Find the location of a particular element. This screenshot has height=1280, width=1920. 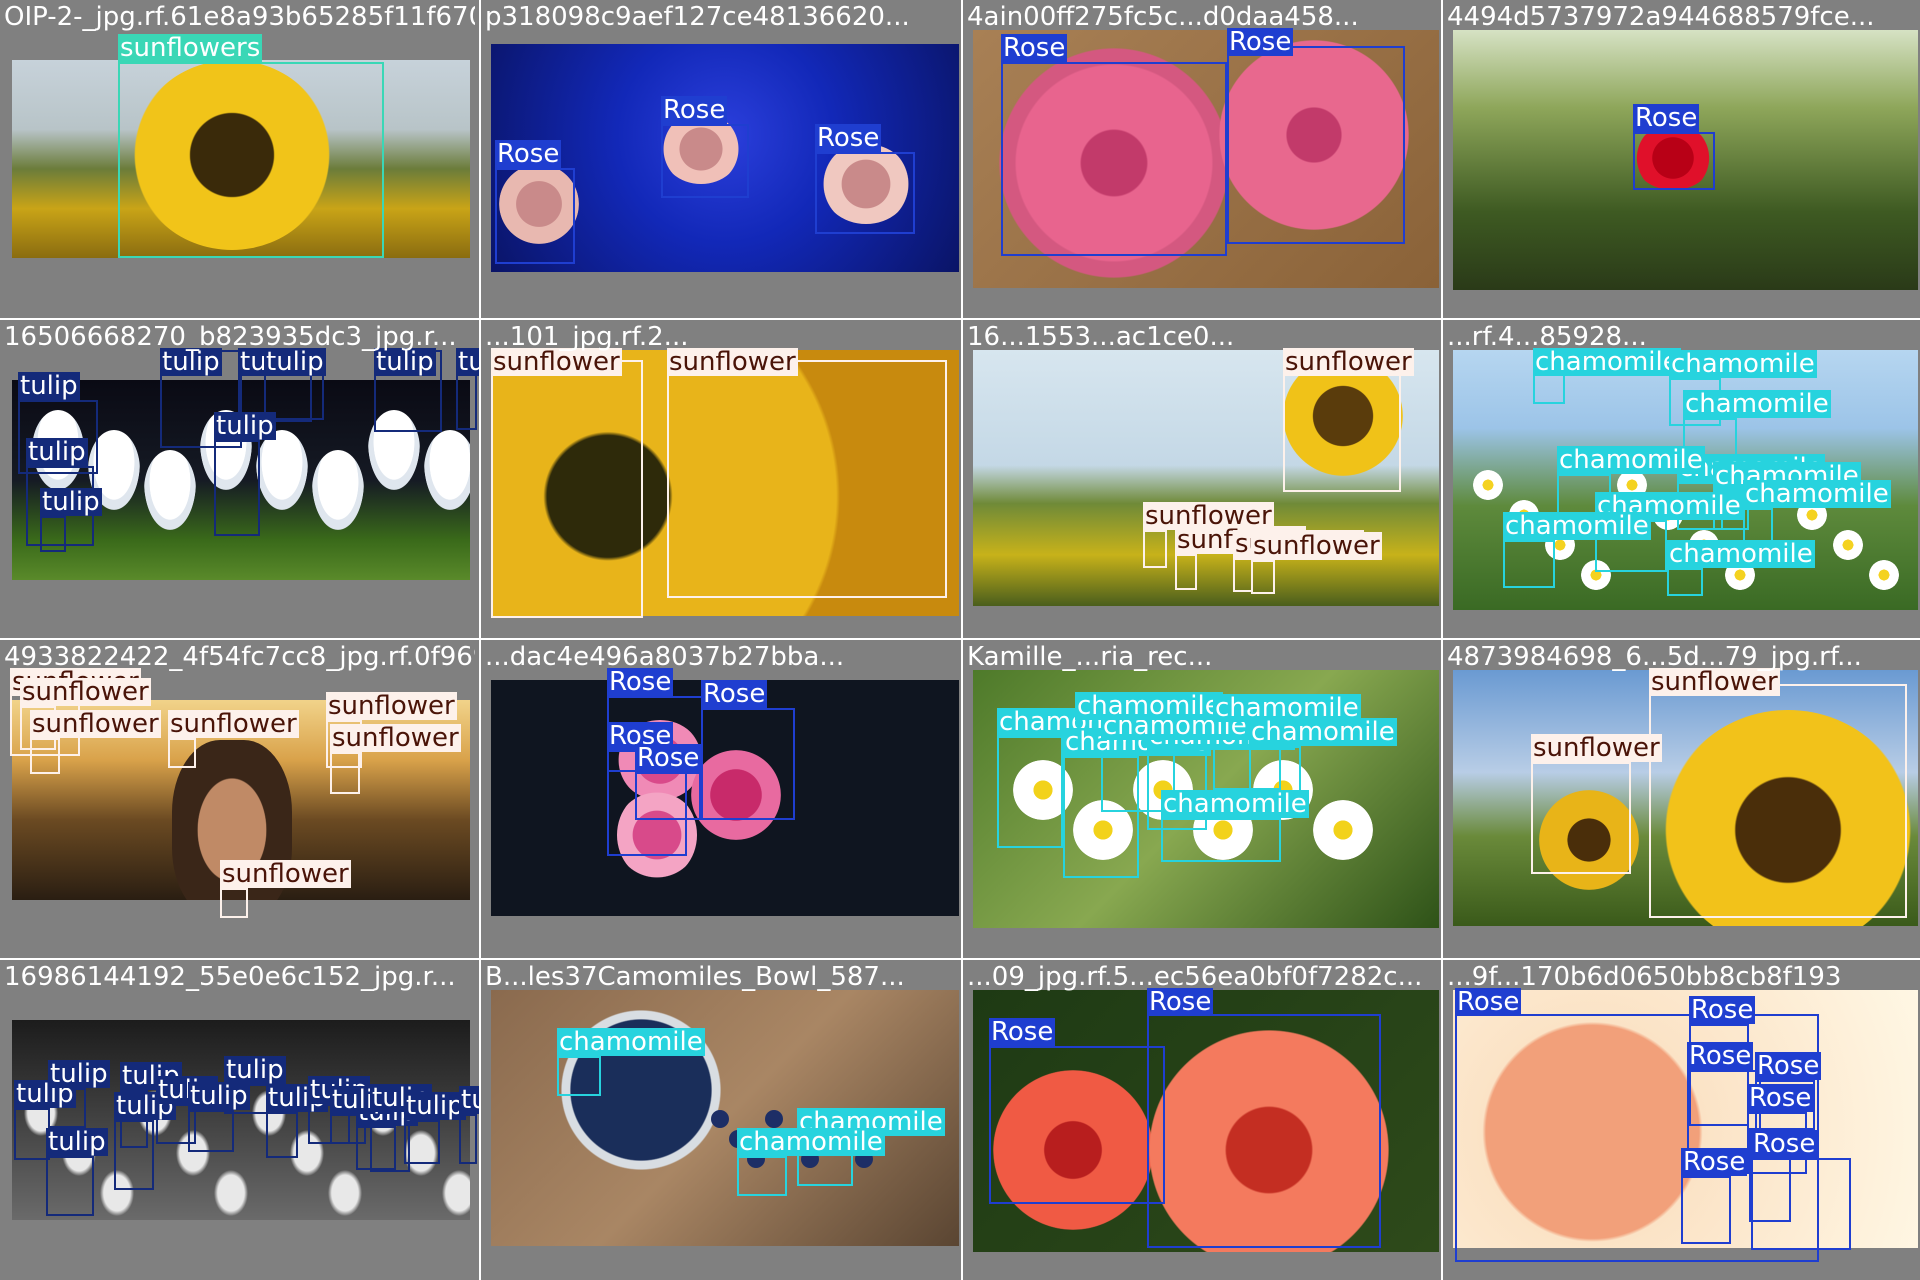

bbox-label: sunflowers is located at coordinates (190, 48).